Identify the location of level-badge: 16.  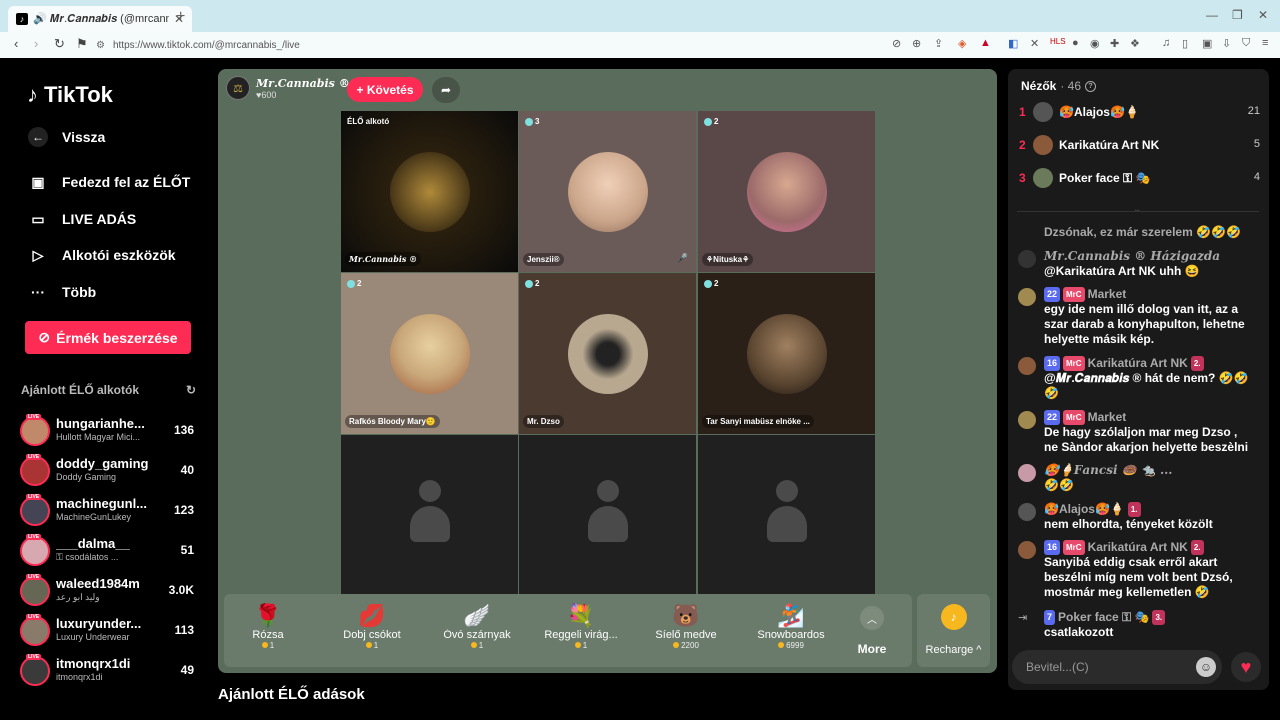
(1052, 547).